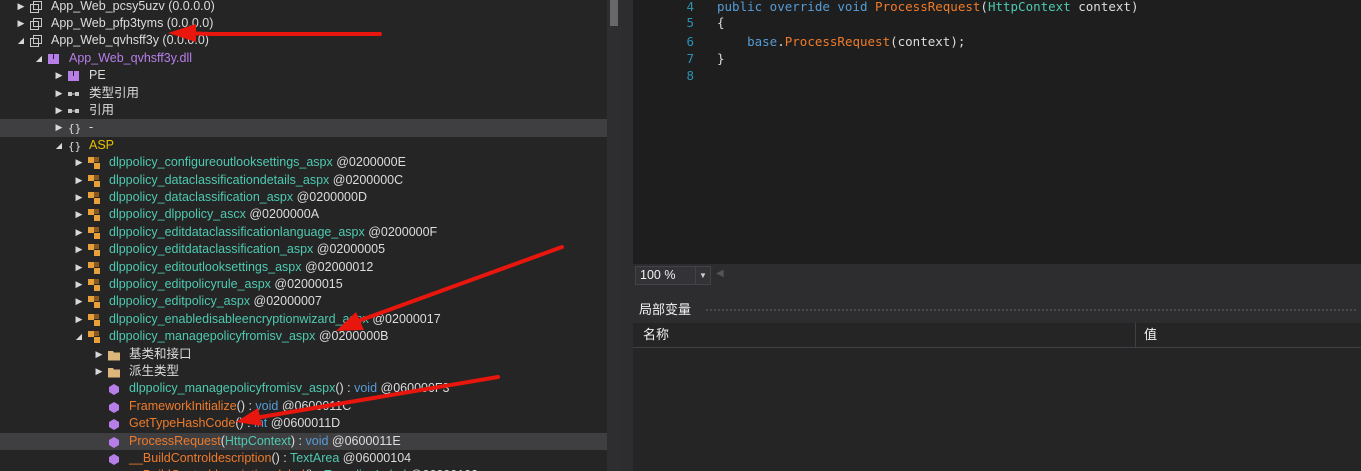  I want to click on locals-header: 局部变量, so click(997, 310).